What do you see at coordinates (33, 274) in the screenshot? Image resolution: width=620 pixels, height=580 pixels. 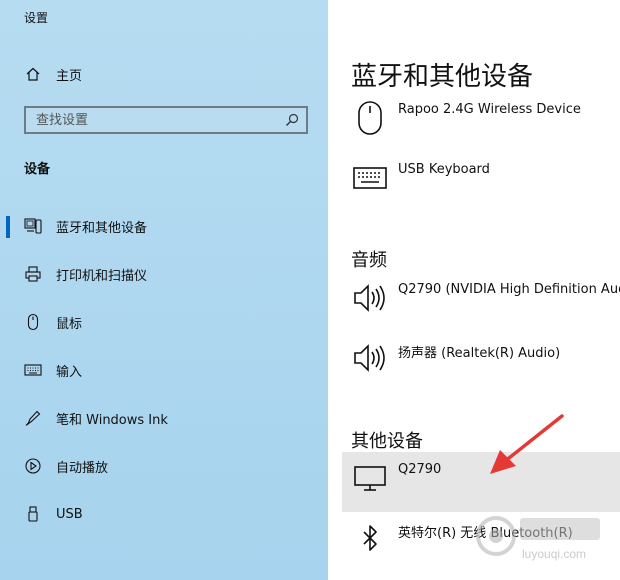 I see `printer-icon` at bounding box center [33, 274].